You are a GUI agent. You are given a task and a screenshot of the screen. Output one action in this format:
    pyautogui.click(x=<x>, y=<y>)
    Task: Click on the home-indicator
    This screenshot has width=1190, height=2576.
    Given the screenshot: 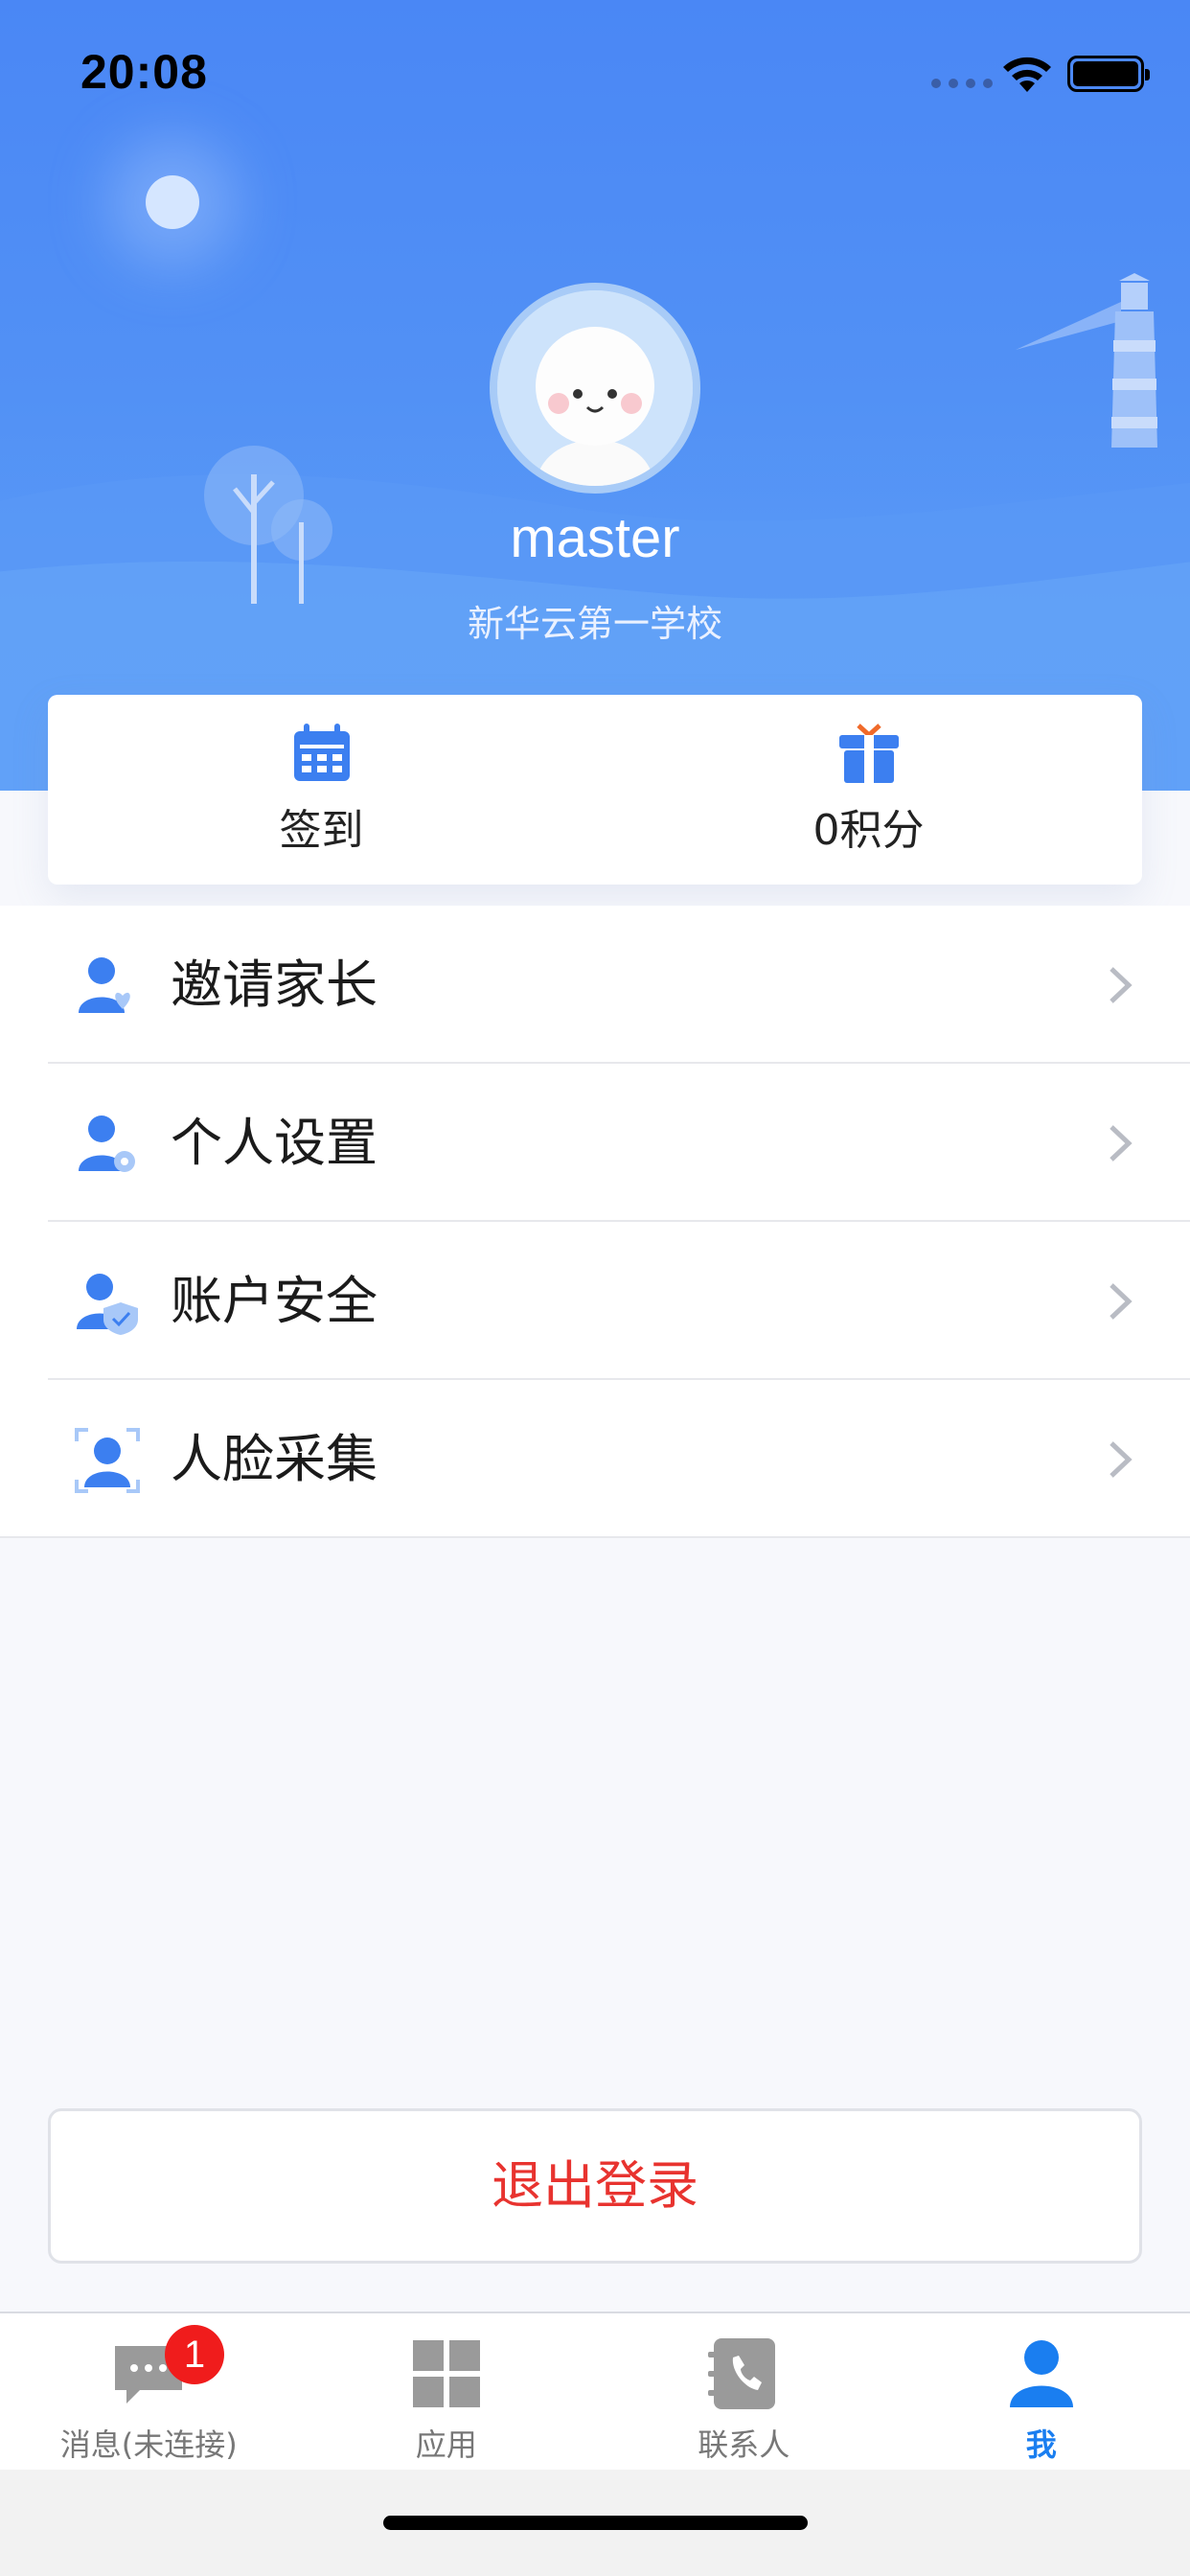 What is the action you would take?
    pyautogui.click(x=595, y=2523)
    